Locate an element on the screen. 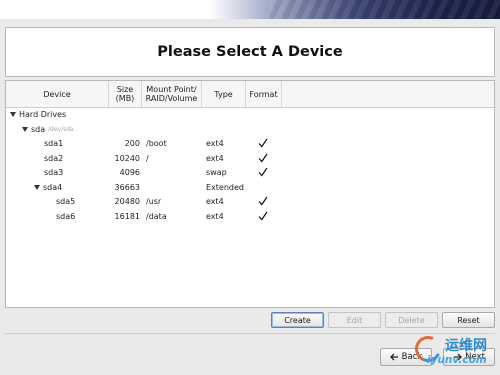 This screenshot has height=375, width=500. device-size: 16181 is located at coordinates (127, 216).